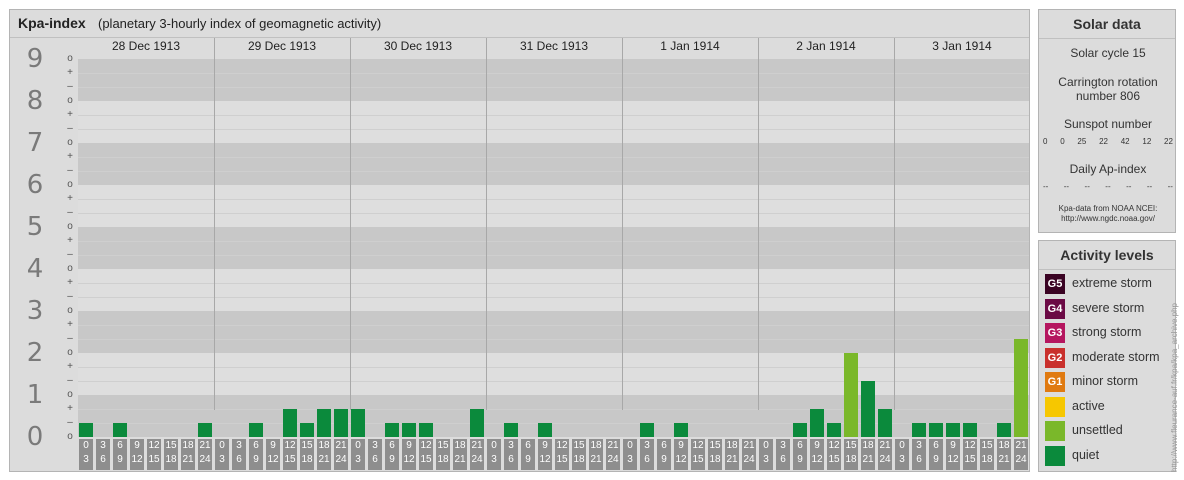  What do you see at coordinates (1110, 357) in the screenshot?
I see `activity-level-g2: G2 moderate storm` at bounding box center [1110, 357].